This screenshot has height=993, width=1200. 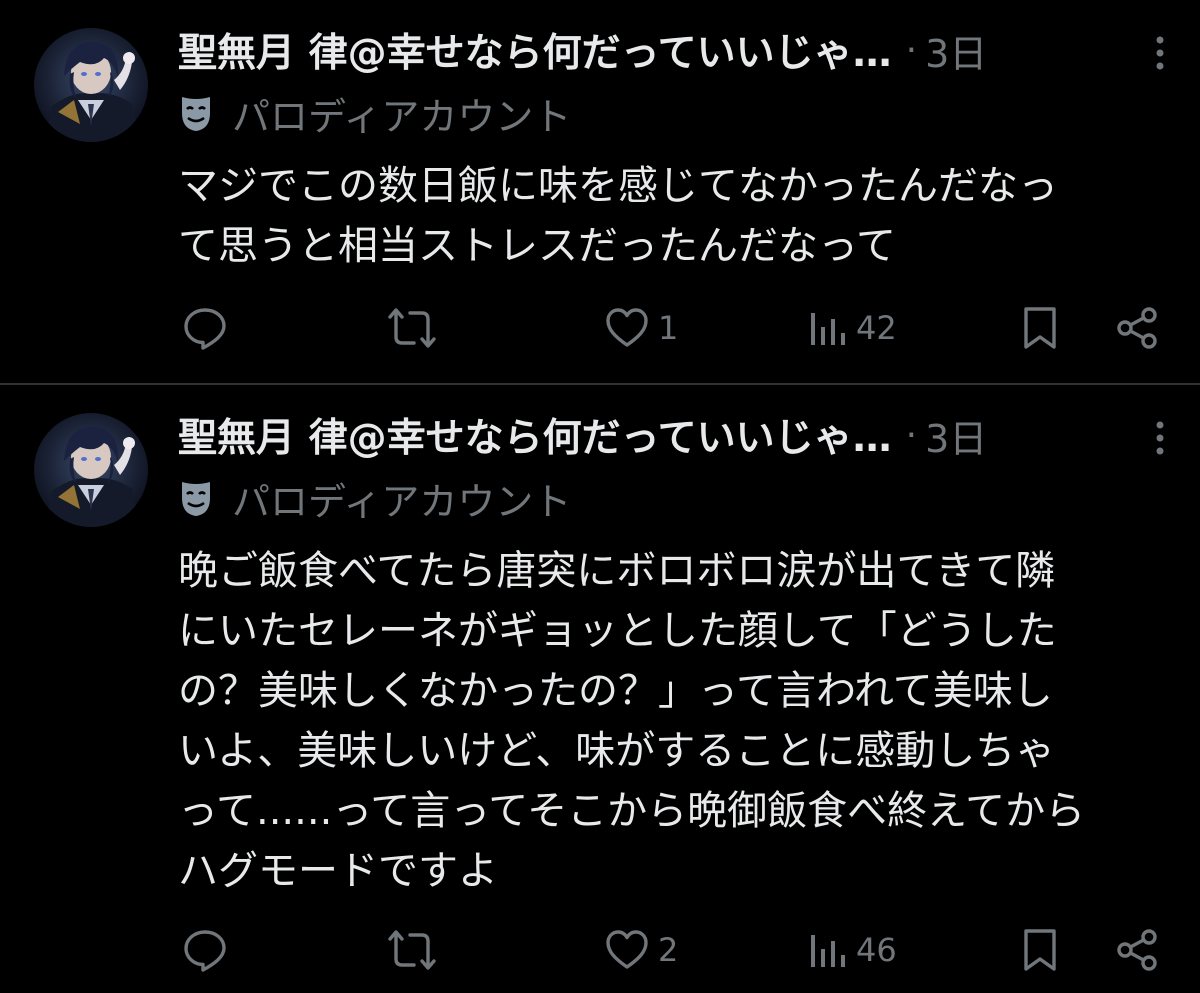 What do you see at coordinates (668, 950) in the screenshot?
I see `like-count: 2` at bounding box center [668, 950].